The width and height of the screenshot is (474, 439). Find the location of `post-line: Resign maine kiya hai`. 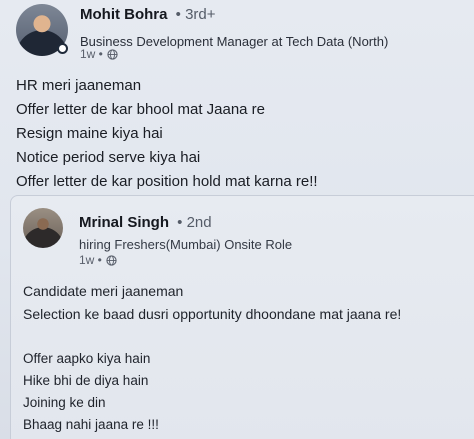

post-line: Resign maine kiya hai is located at coordinates (89, 133).